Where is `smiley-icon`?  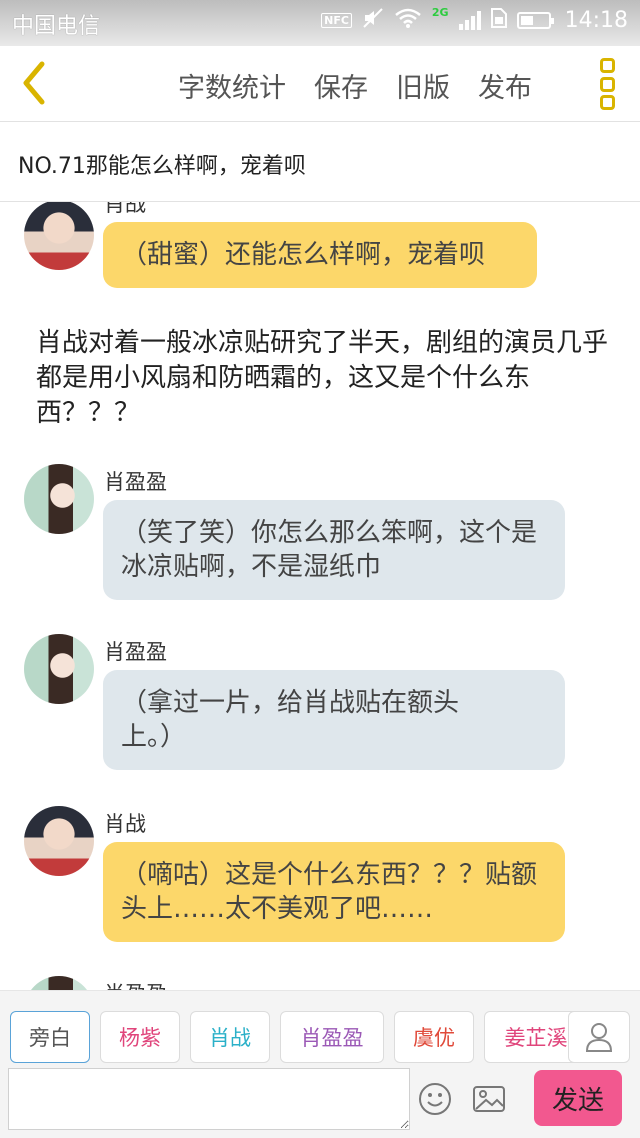
smiley-icon is located at coordinates (435, 1099).